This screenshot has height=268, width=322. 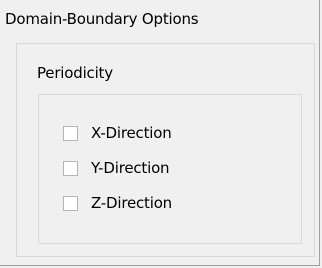 I want to click on x-direction-option: X-Direction, so click(x=117, y=133).